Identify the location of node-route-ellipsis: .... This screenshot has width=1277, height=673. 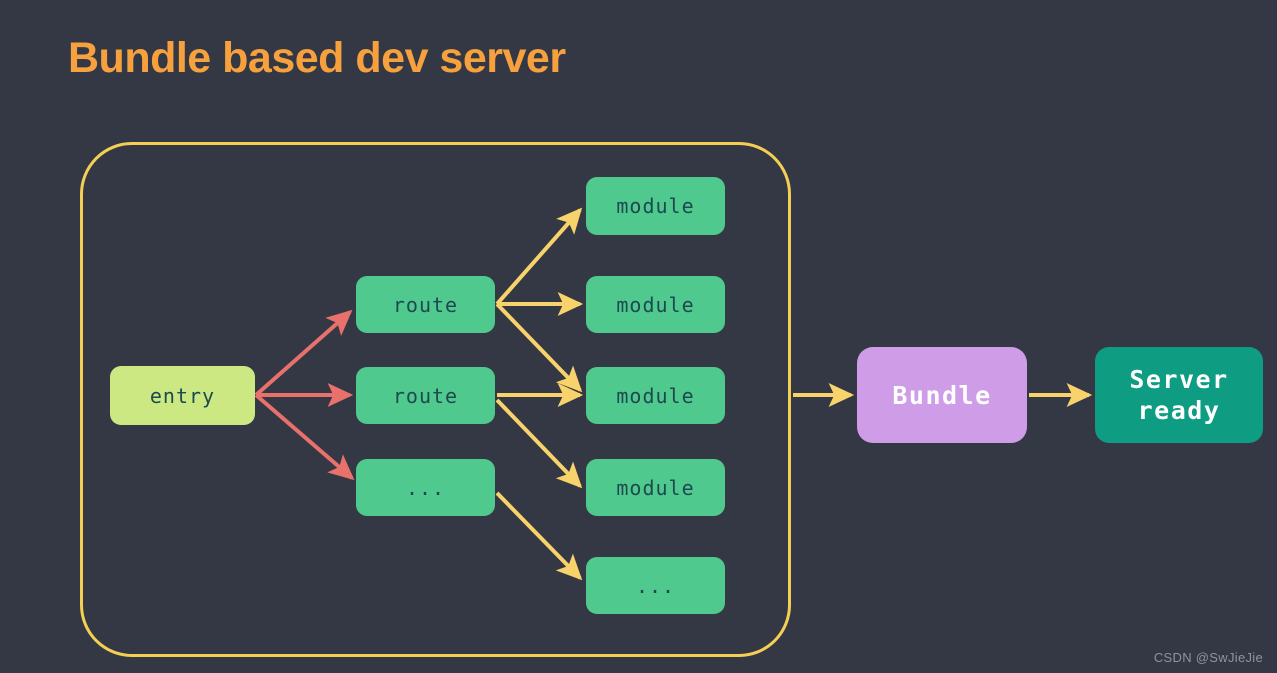
(425, 487).